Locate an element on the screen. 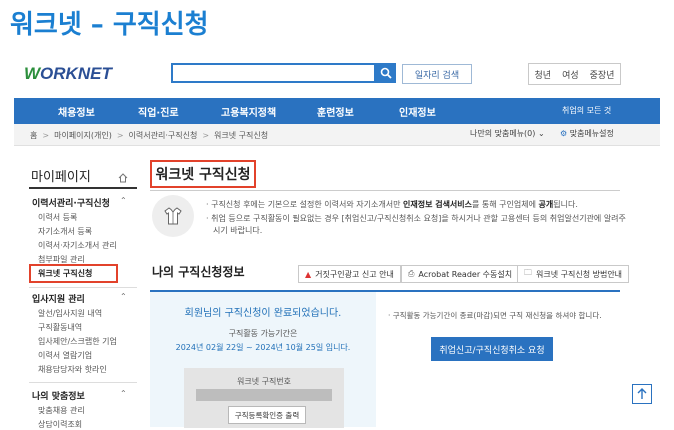 This screenshot has height=430, width=674. home-icon is located at coordinates (123, 177).